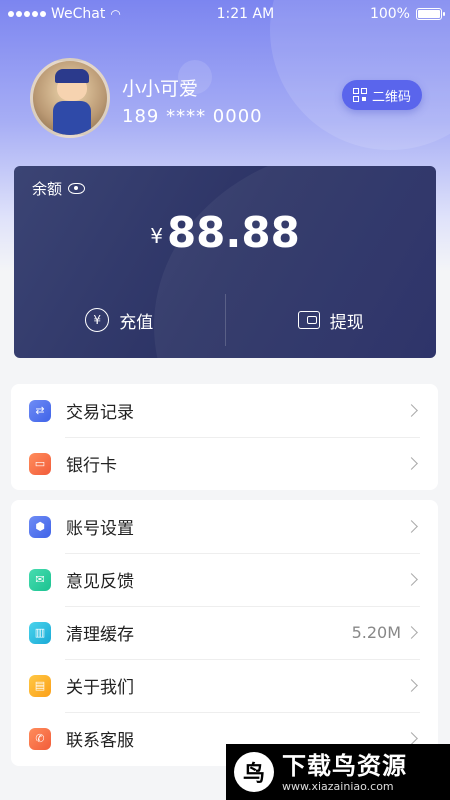  I want to click on battery-percent: 100%, so click(389, 14).